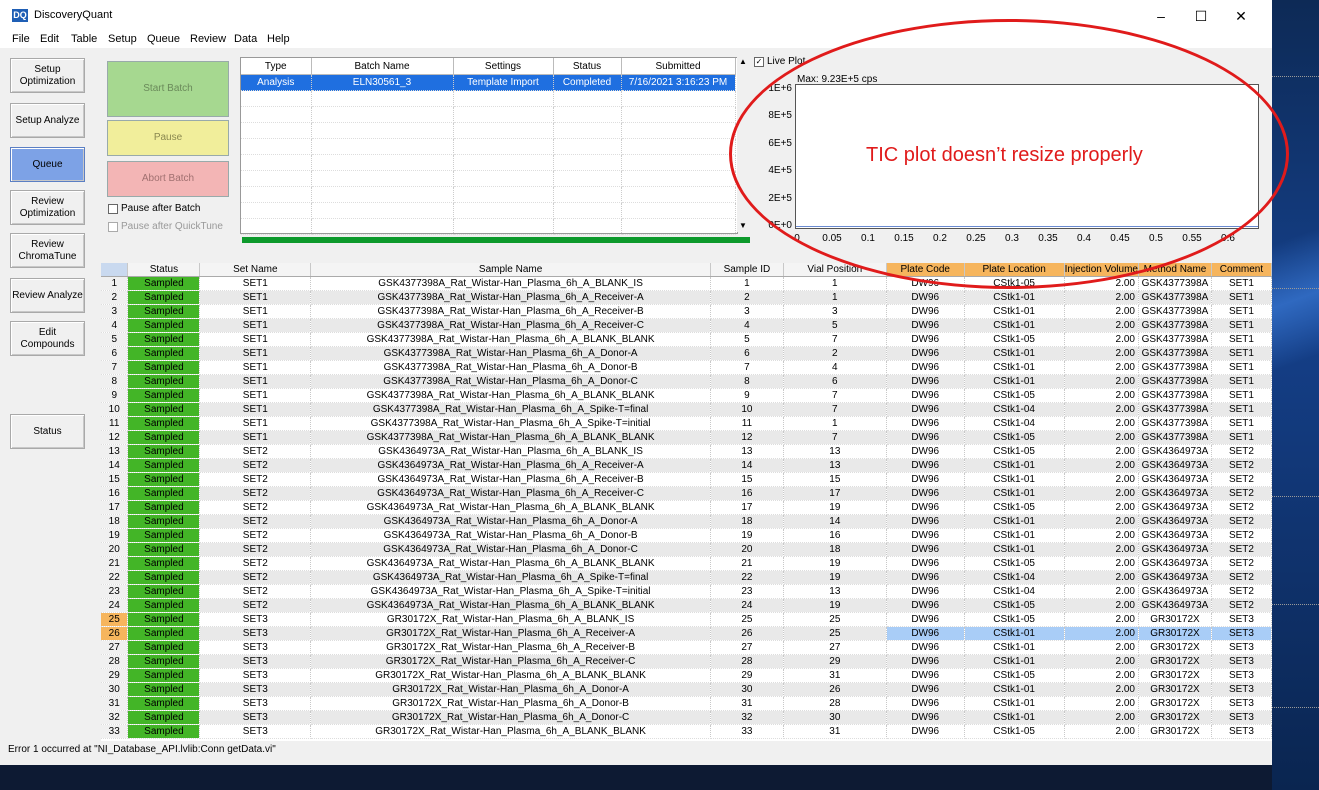 The width and height of the screenshot is (1319, 790). Describe the element at coordinates (168, 89) in the screenshot. I see `start-batch-button: Start Batch` at that location.